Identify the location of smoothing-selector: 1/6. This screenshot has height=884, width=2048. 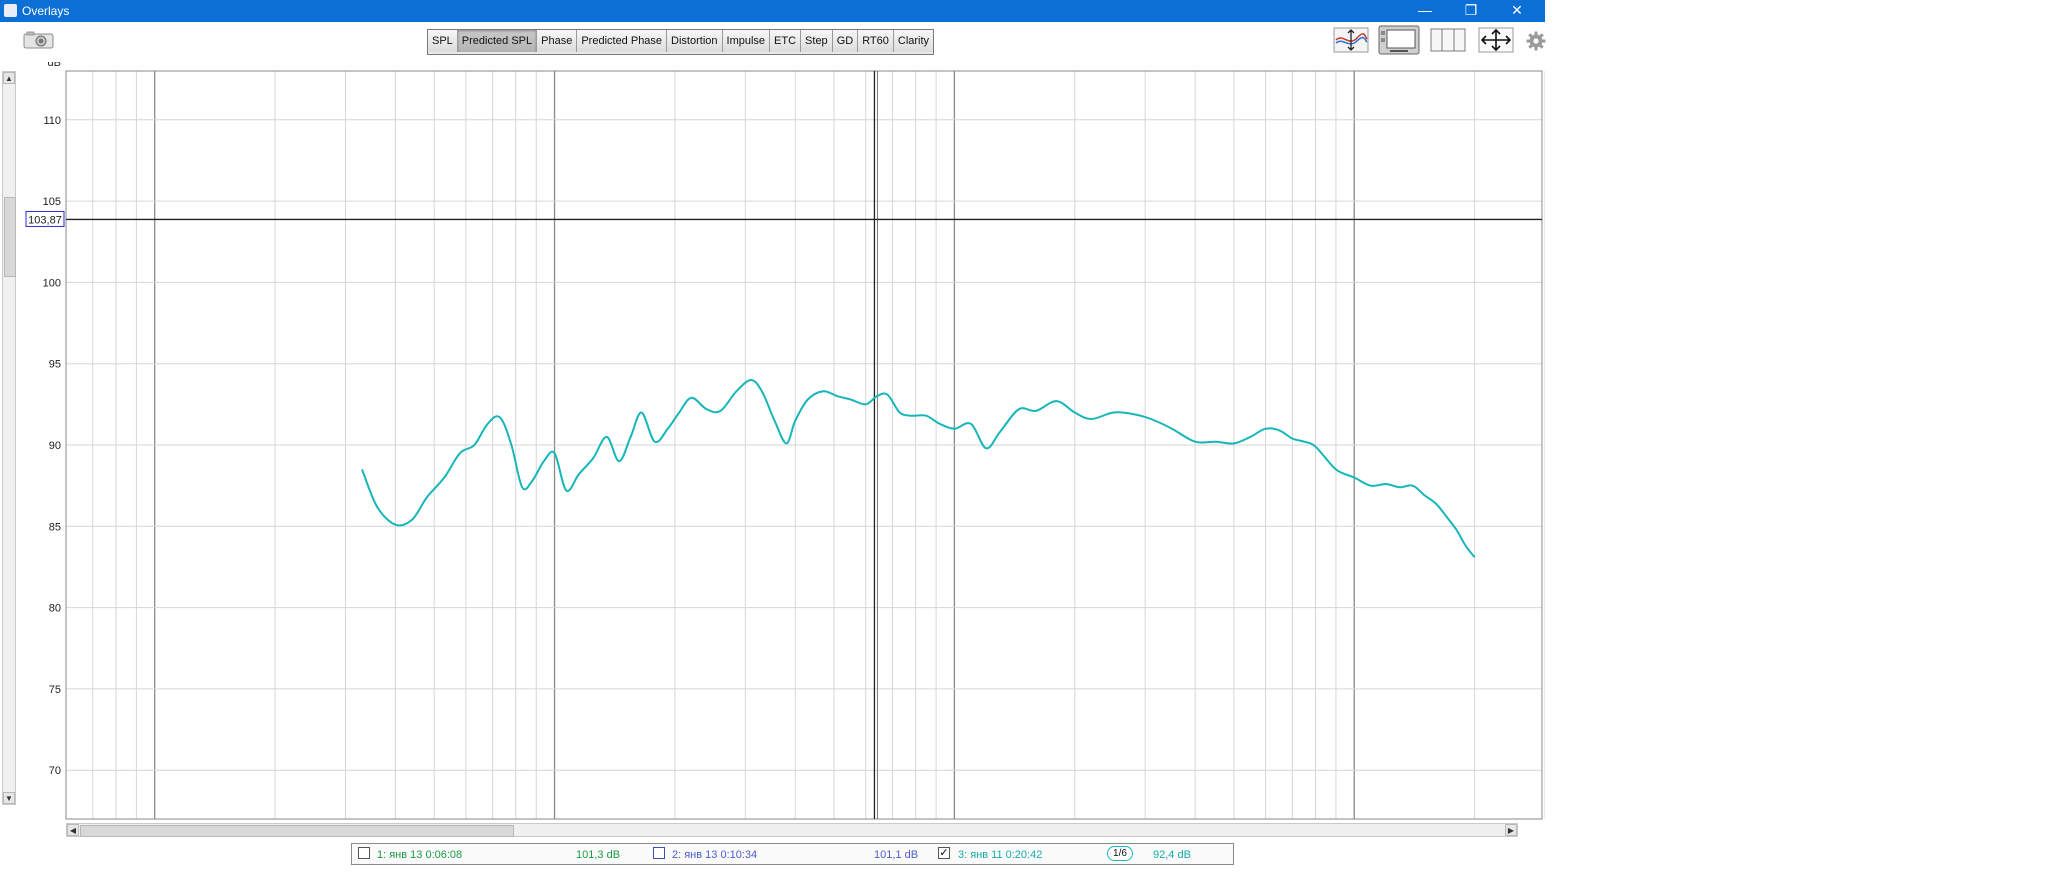
(1120, 853).